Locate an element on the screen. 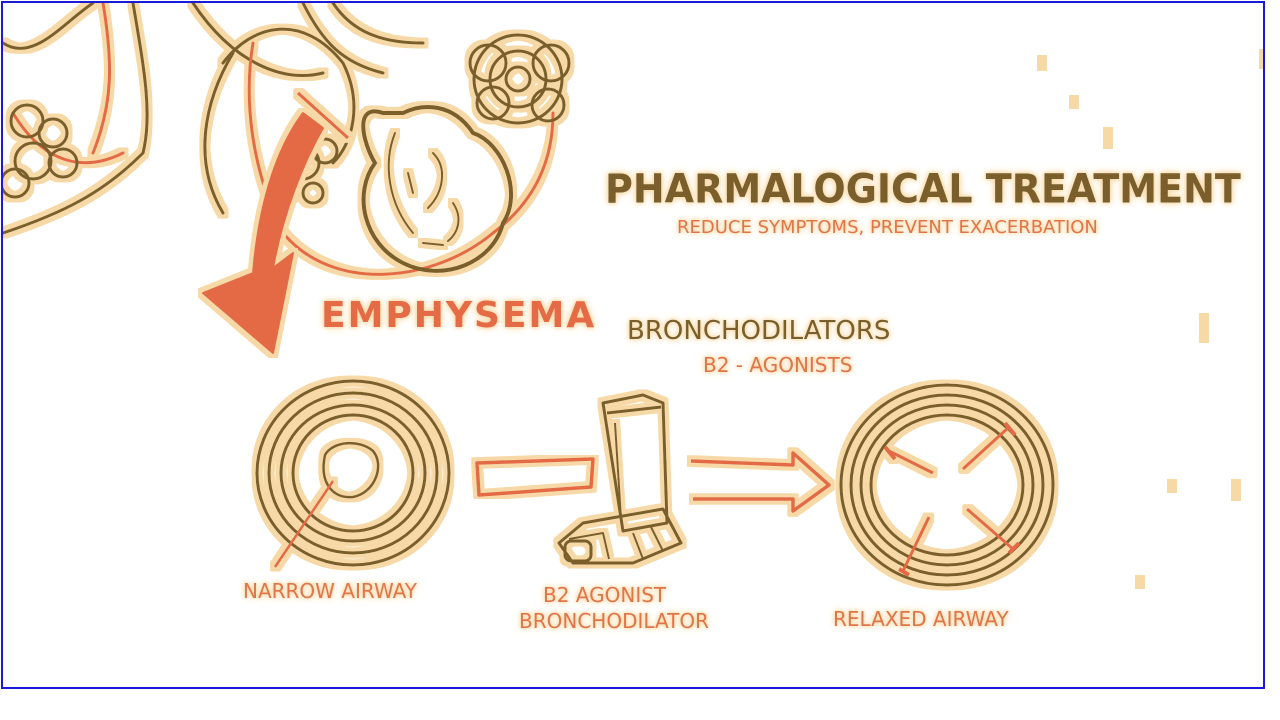 The width and height of the screenshot is (1280, 720). narrow-airway-label: NARROW AIRWAY is located at coordinates (330, 591).